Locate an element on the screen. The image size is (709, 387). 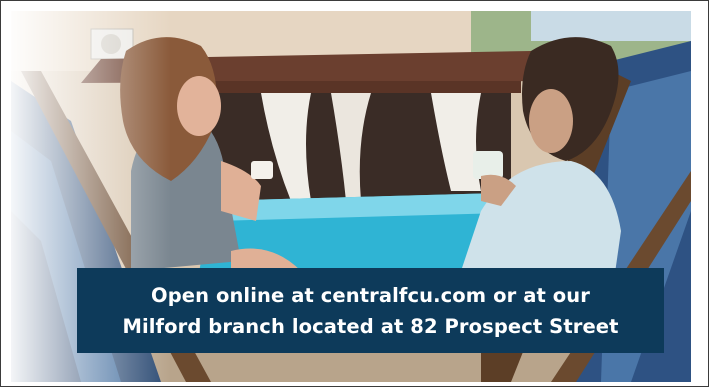
caption-line-1: Open online at centralfcu.com or at our is located at coordinates (370, 295).